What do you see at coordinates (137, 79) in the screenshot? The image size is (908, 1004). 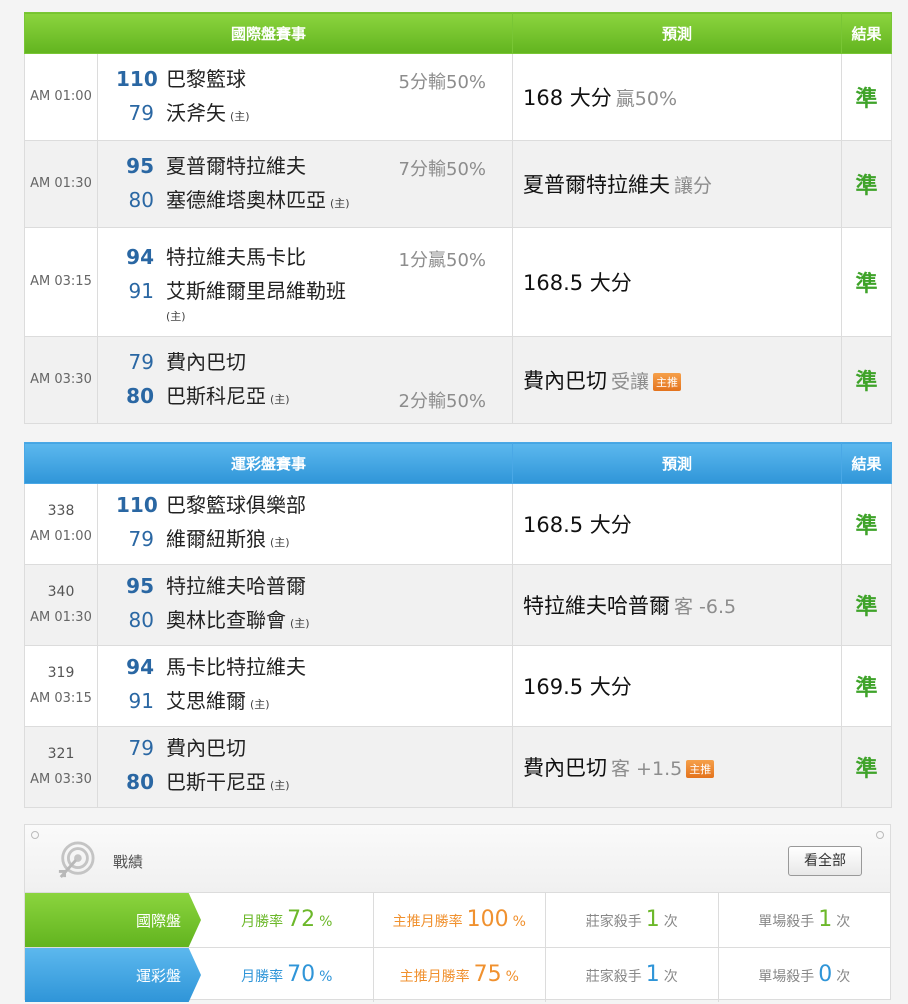 I see `team-score: 110` at bounding box center [137, 79].